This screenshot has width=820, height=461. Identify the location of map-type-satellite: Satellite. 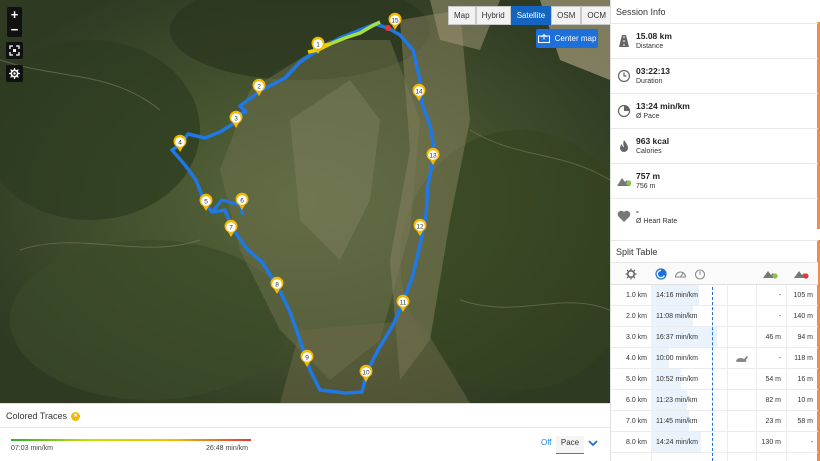
(531, 15).